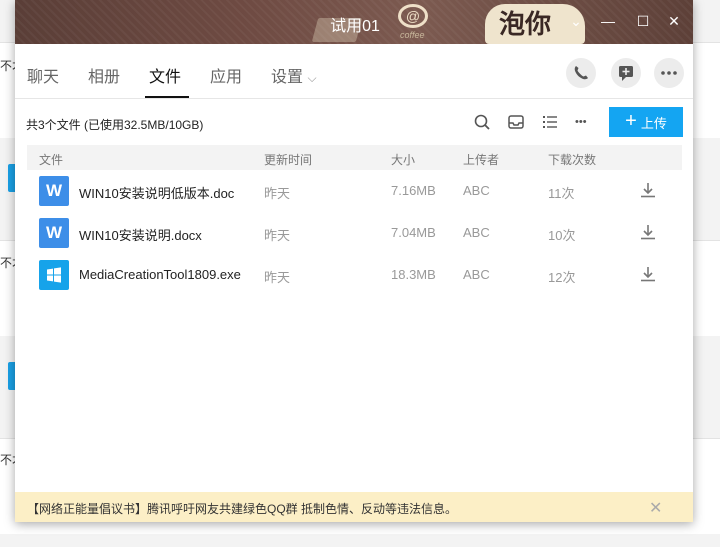 This screenshot has width=720, height=547. I want to click on maximize-button: ☐, so click(643, 21).